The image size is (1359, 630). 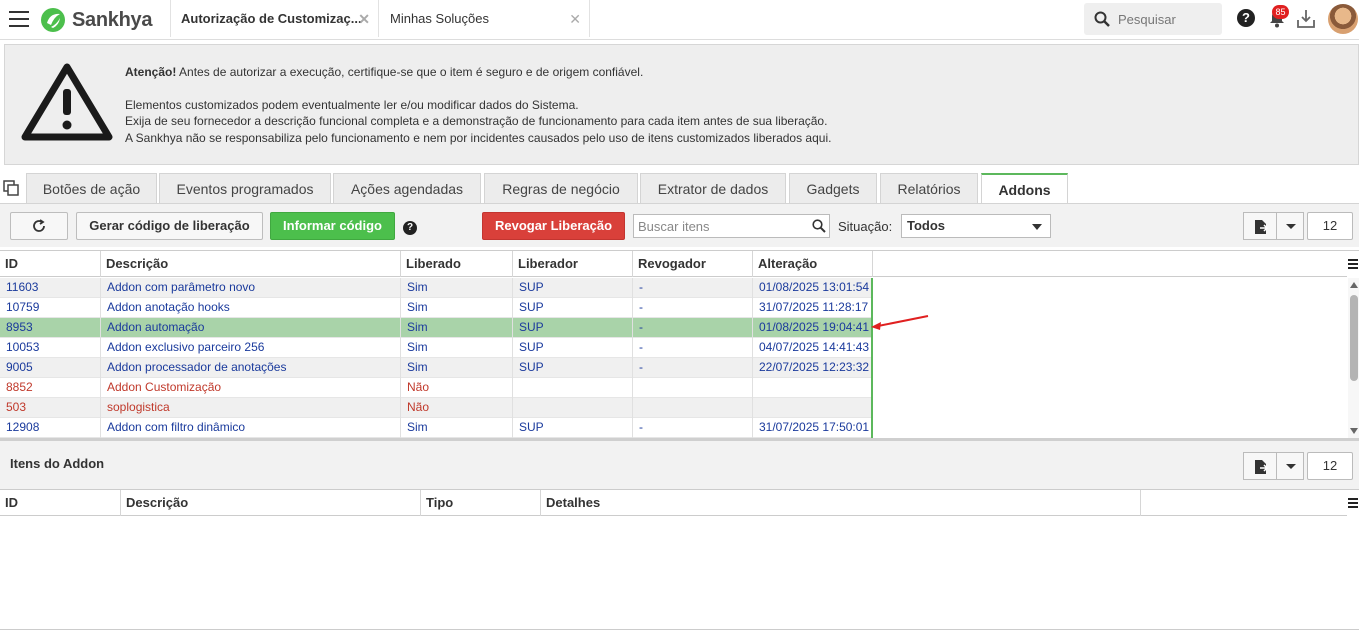 What do you see at coordinates (1306, 19) in the screenshot?
I see `download-icon` at bounding box center [1306, 19].